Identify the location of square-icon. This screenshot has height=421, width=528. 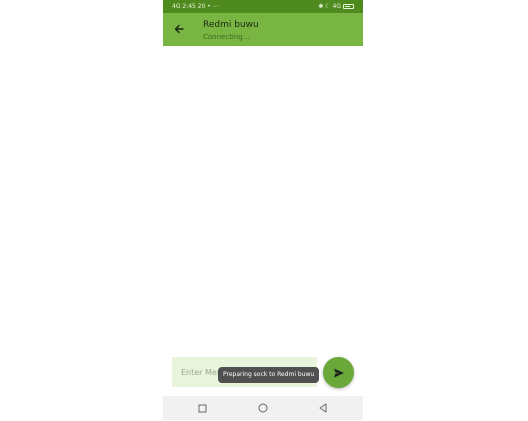
(202, 408).